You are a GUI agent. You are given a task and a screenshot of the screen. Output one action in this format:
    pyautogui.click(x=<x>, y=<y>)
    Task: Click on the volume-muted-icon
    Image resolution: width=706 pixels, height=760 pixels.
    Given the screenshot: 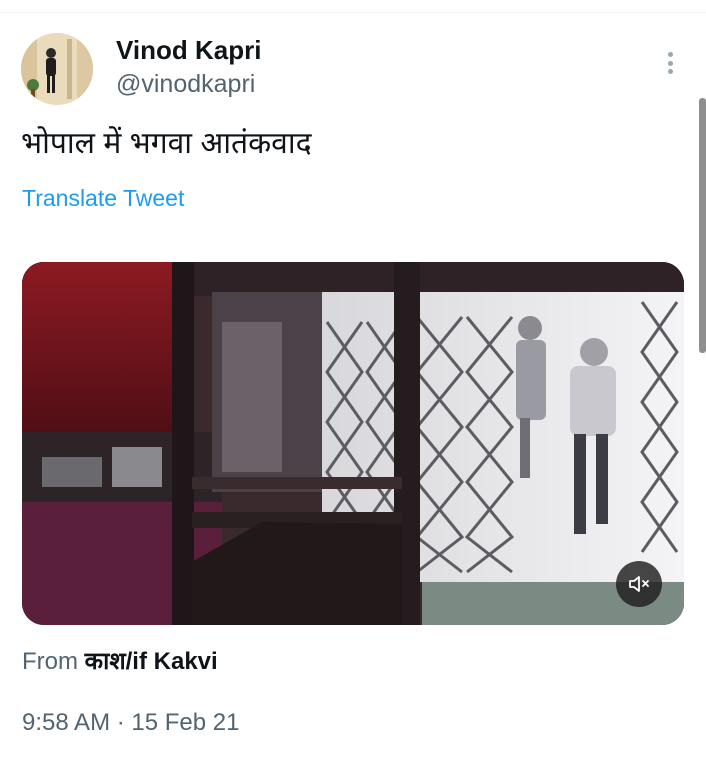 What is the action you would take?
    pyautogui.click(x=639, y=584)
    